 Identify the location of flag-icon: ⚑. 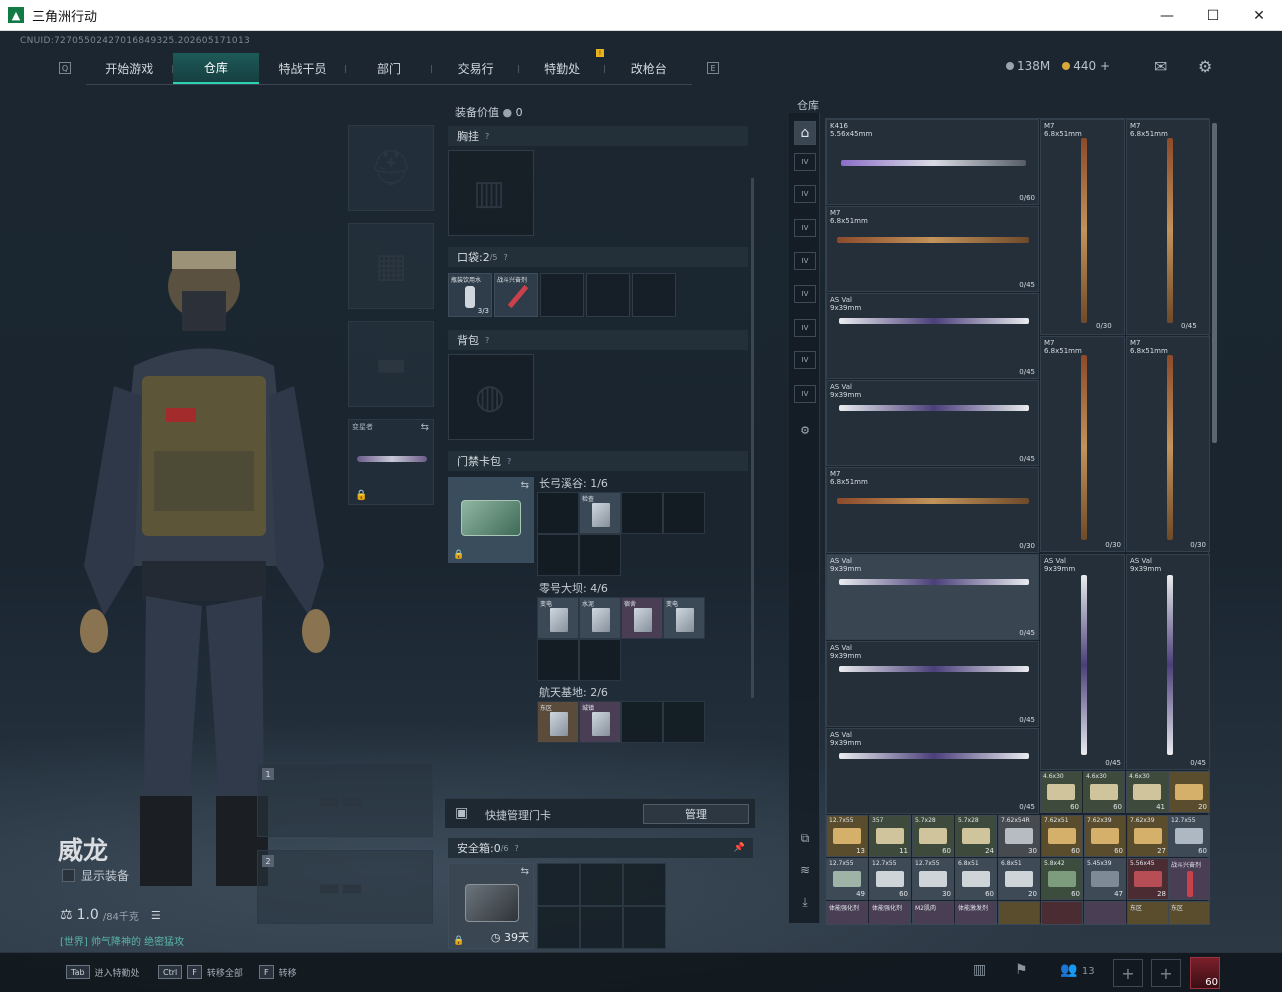
(1021, 970).